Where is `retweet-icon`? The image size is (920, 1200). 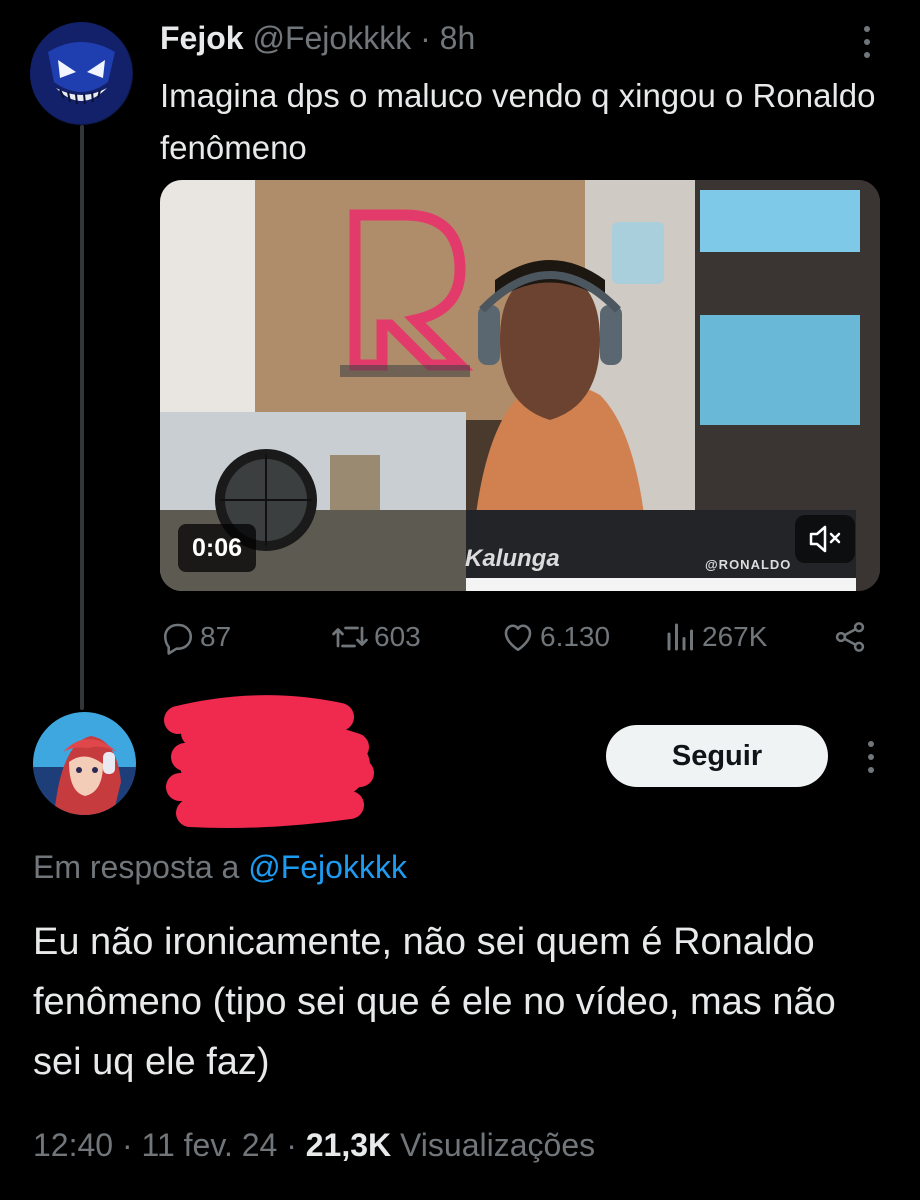 retweet-icon is located at coordinates (350, 637).